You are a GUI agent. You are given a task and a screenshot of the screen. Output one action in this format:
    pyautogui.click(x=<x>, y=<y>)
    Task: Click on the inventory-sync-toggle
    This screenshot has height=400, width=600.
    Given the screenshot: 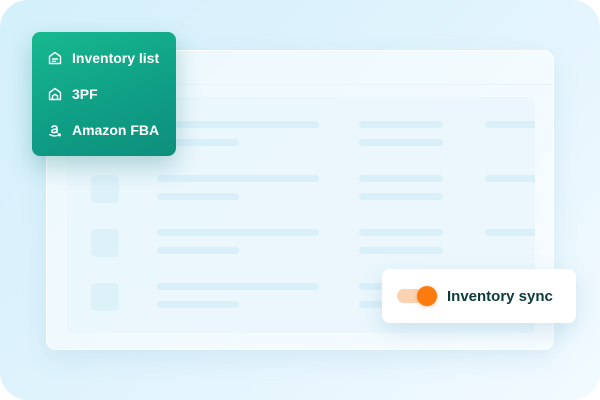 What is the action you would take?
    pyautogui.click(x=418, y=296)
    